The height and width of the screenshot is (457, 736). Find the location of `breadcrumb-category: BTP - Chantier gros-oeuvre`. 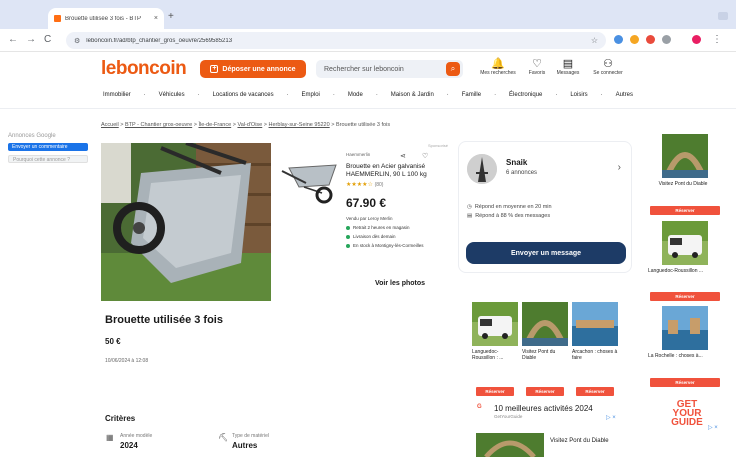

breadcrumb-category: BTP - Chantier gros-oeuvre is located at coordinates (158, 125).